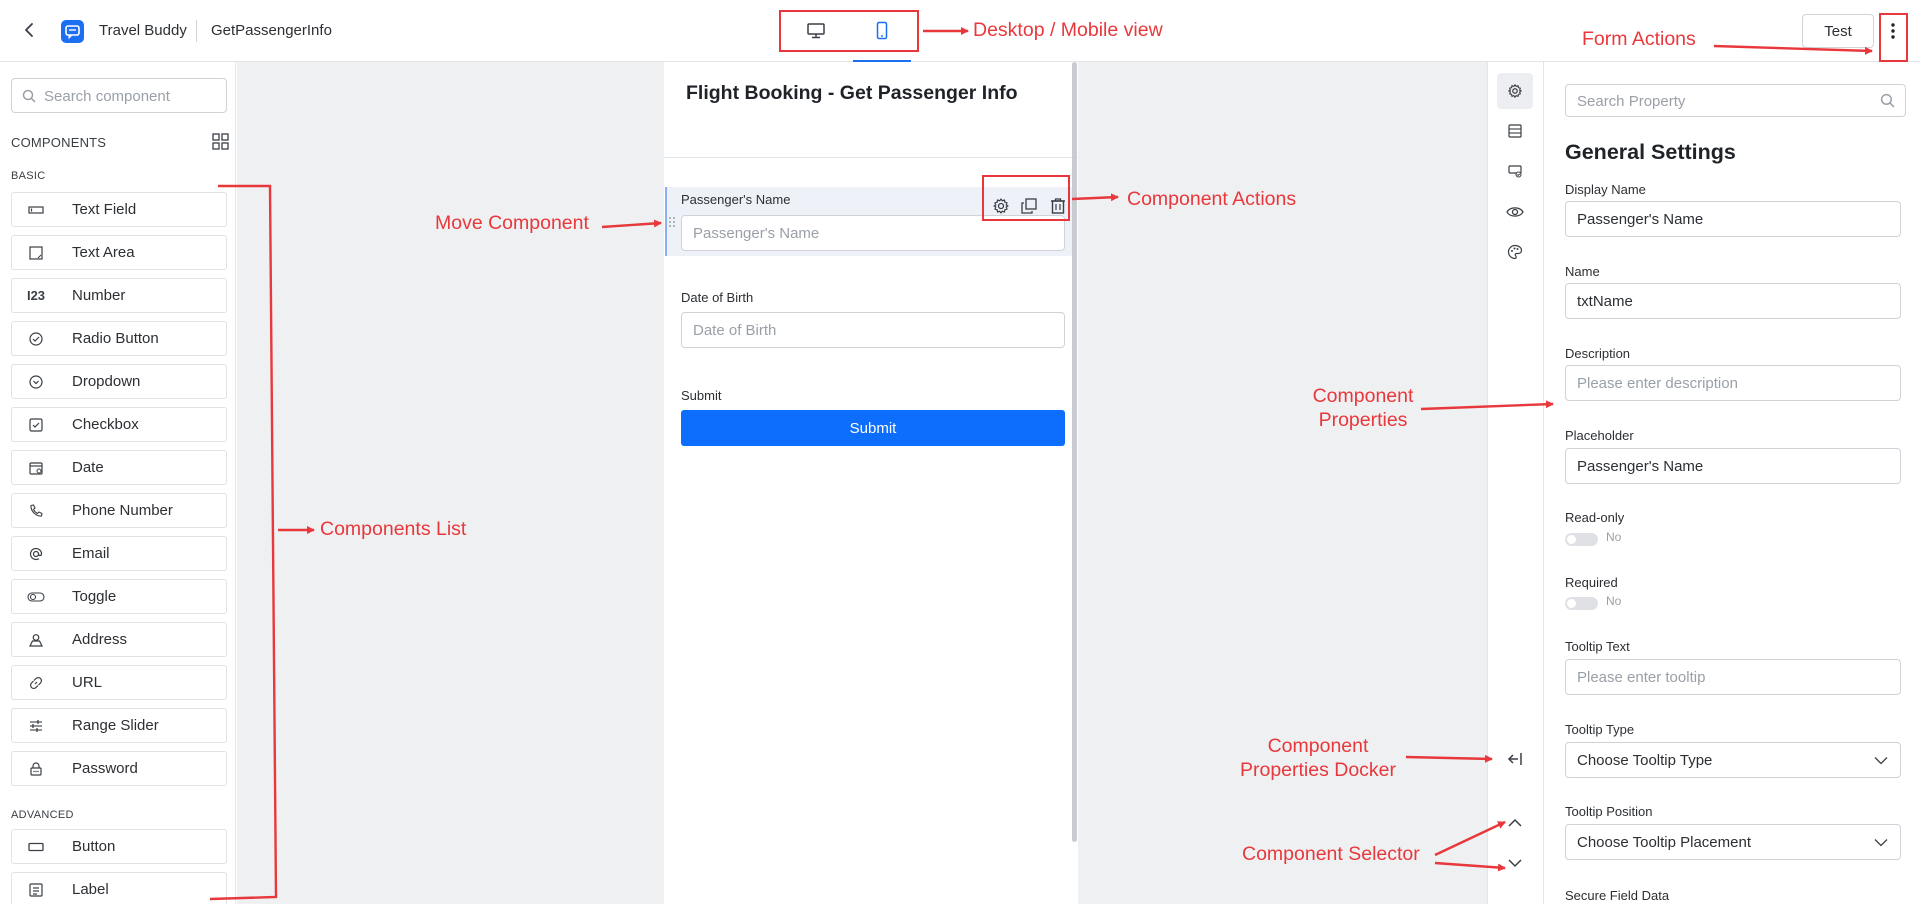  What do you see at coordinates (1887, 100) in the screenshot?
I see `search-icon` at bounding box center [1887, 100].